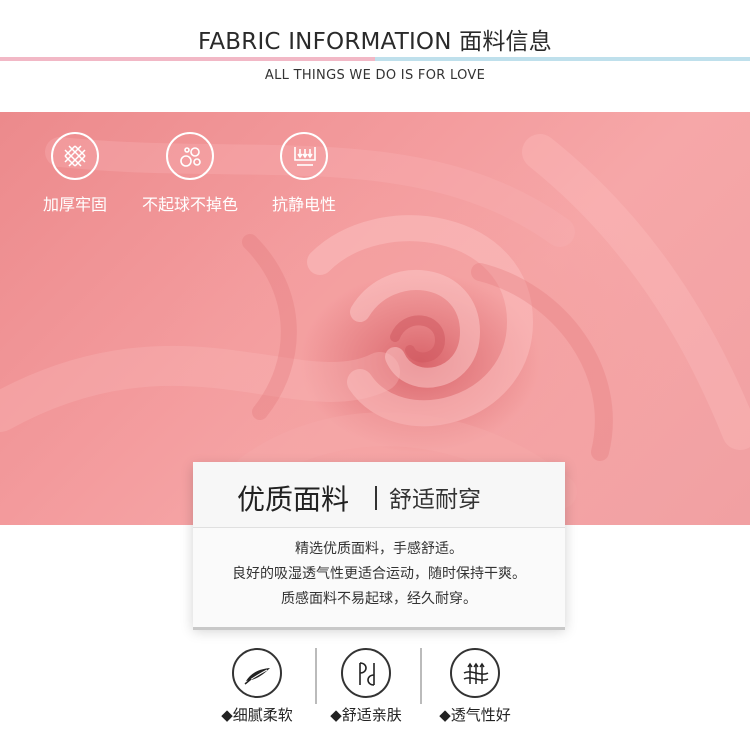 The image size is (750, 755). Describe the element at coordinates (379, 599) in the screenshot. I see `panel-line: 质感面料不易起球，经久耐穿。` at that location.